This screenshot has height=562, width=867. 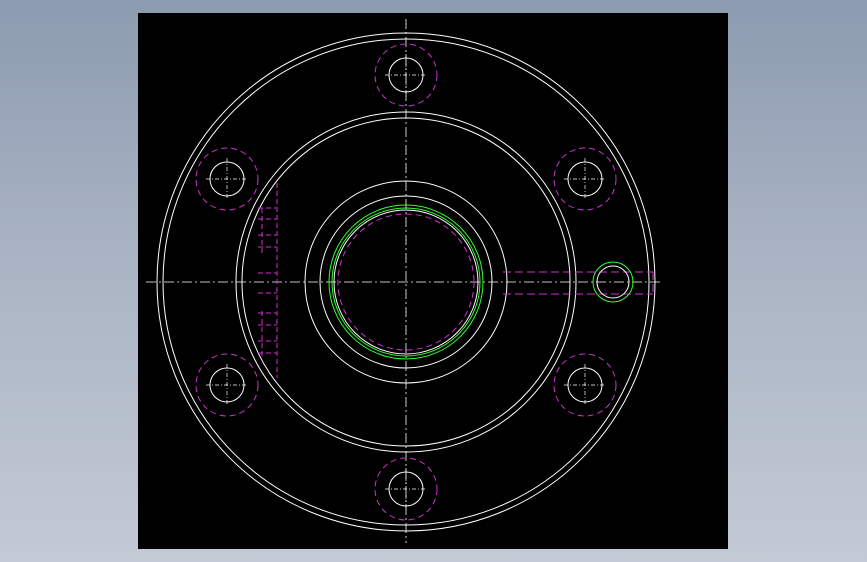 I want to click on bolt-hole-lower-right, so click(x=585, y=385).